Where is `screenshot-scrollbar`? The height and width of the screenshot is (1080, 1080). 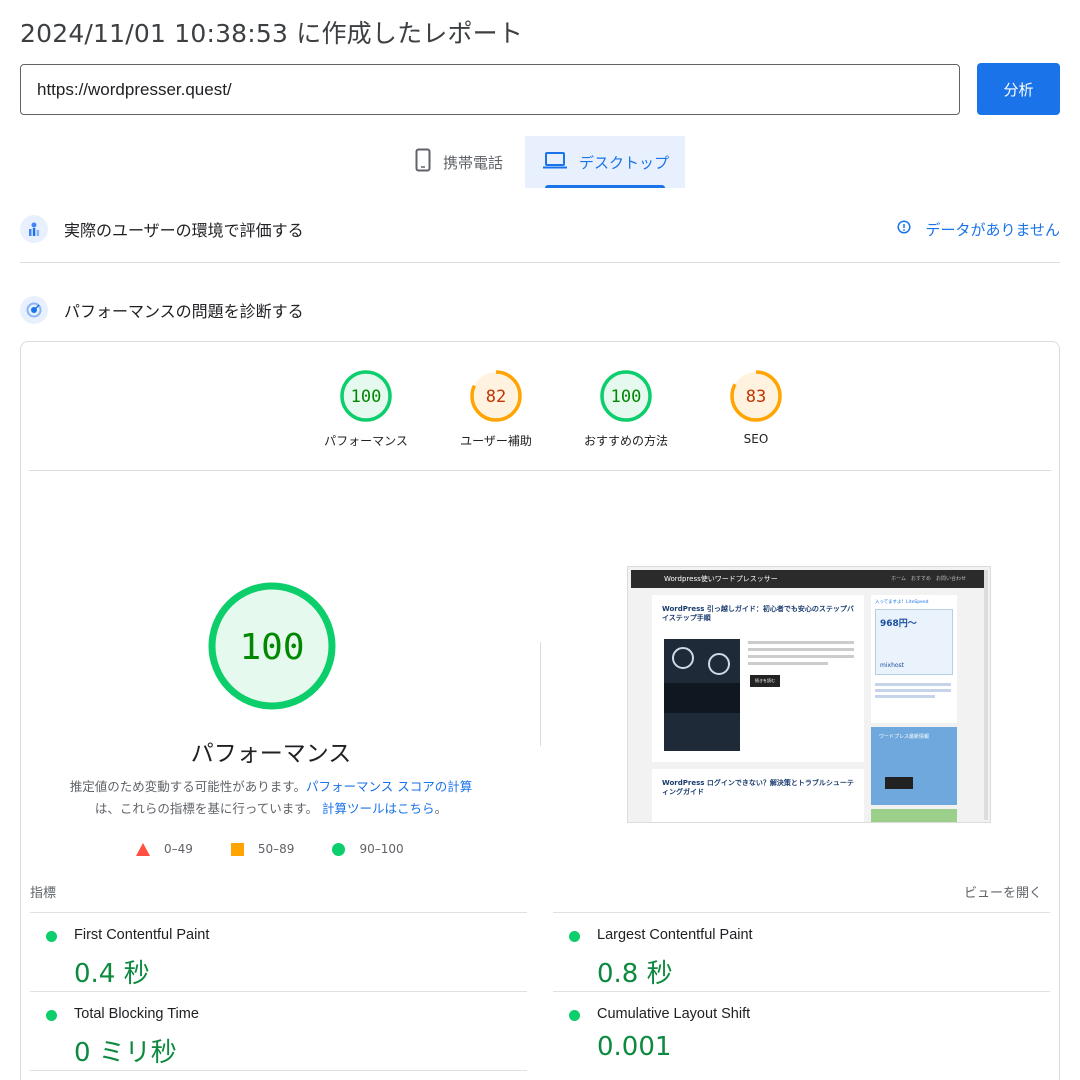 screenshot-scrollbar is located at coordinates (986, 695).